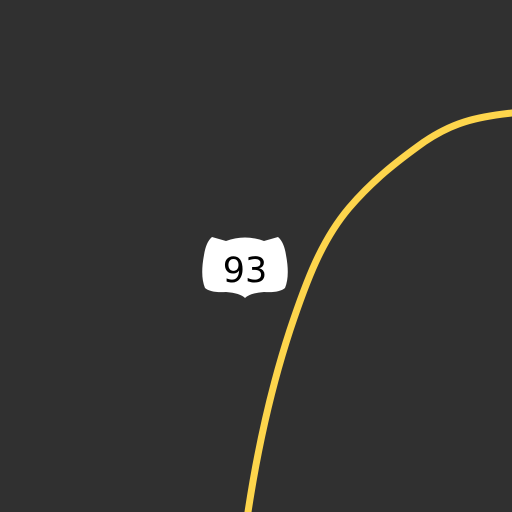 The width and height of the screenshot is (512, 512). I want to click on us-highway-shield-icon: 93, so click(245, 267).